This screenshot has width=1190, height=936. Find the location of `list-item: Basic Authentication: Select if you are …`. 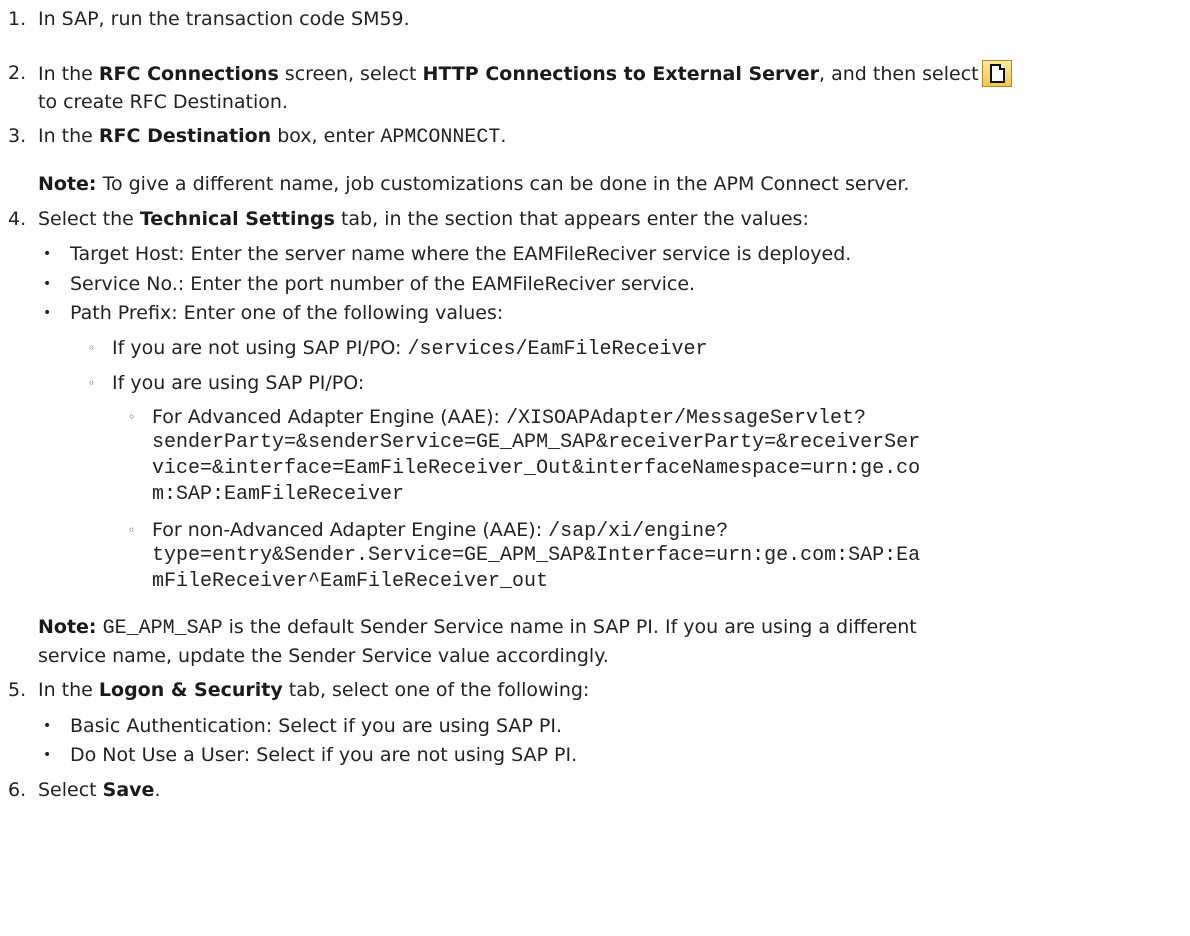

list-item: Basic Authentication: Select if you are … is located at coordinates (316, 726).